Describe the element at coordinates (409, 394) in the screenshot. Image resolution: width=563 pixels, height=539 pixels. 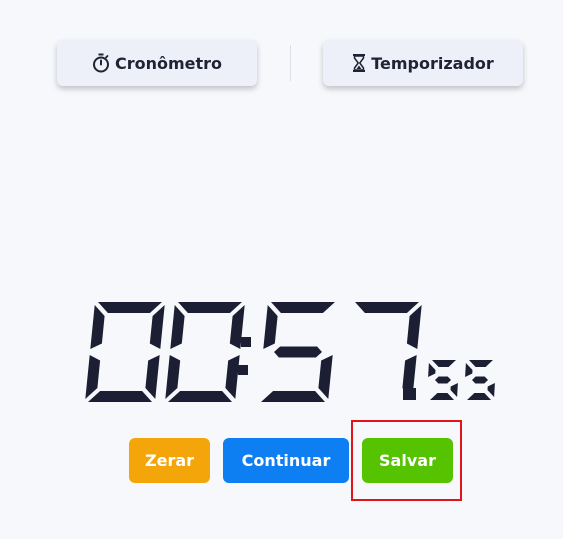
I see `decimal-point` at that location.